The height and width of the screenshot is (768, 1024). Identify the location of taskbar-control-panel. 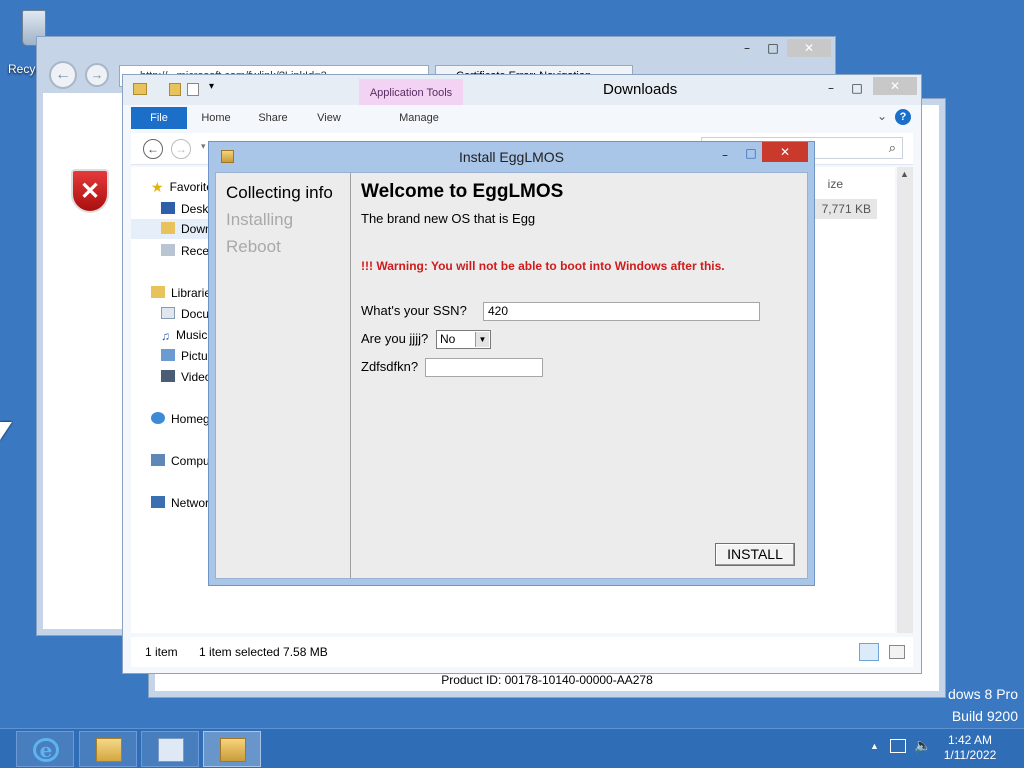
(170, 749).